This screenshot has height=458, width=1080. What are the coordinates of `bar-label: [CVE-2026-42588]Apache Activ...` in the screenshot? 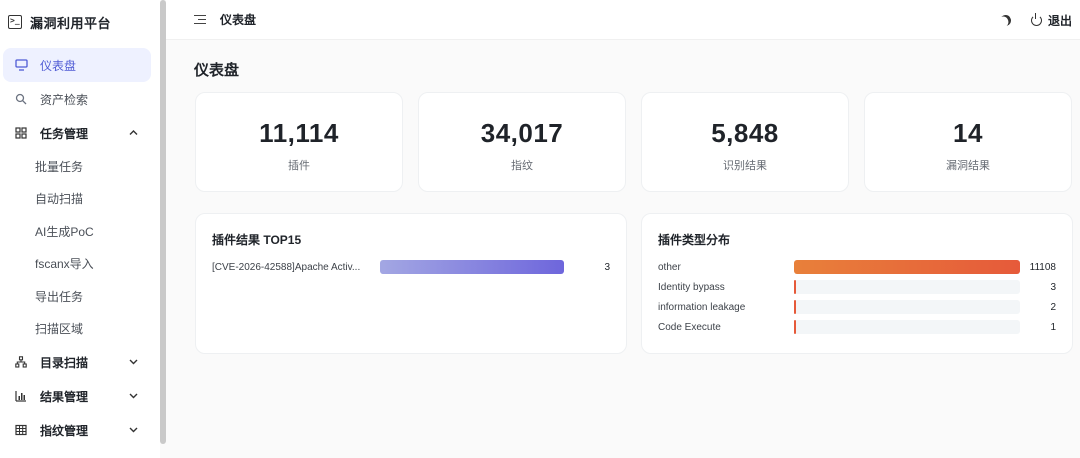 It's located at (286, 267).